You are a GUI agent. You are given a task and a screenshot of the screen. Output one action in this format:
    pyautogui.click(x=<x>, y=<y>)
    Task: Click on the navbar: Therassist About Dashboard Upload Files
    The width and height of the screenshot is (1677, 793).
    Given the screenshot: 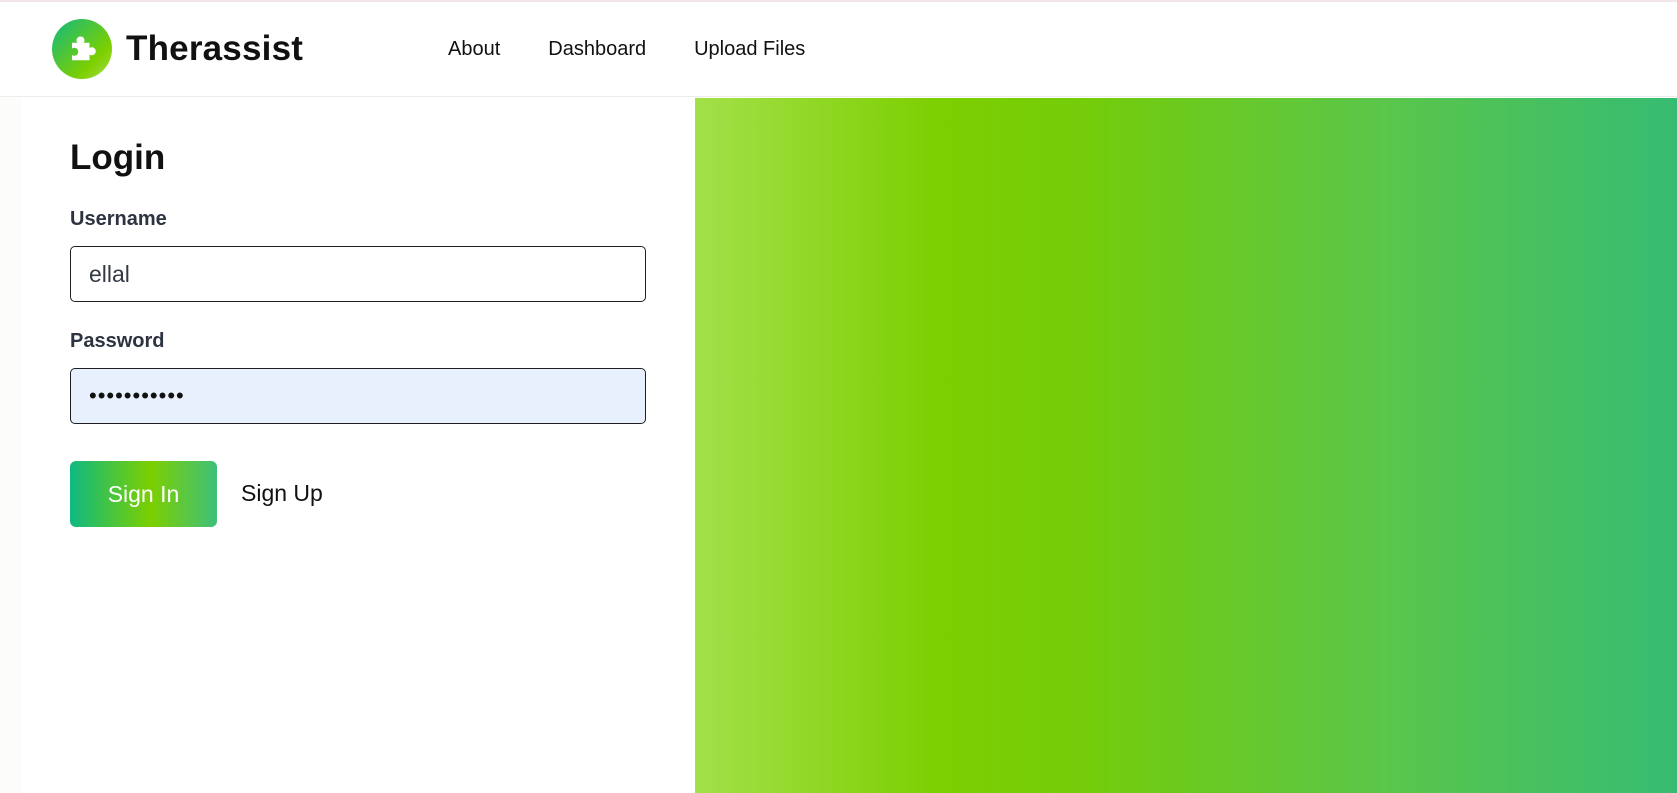 What is the action you would take?
    pyautogui.click(x=838, y=49)
    